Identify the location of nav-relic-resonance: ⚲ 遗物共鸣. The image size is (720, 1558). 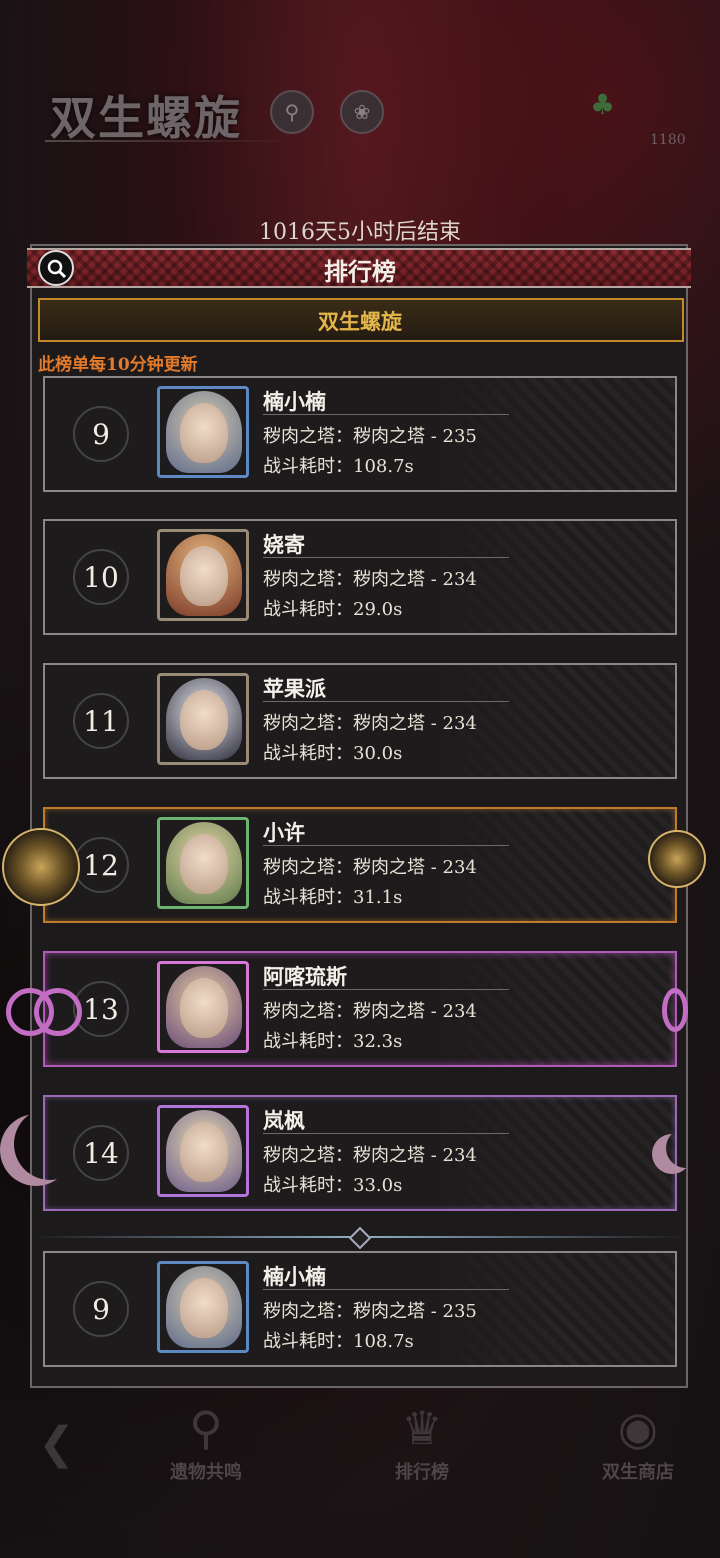
(206, 1453).